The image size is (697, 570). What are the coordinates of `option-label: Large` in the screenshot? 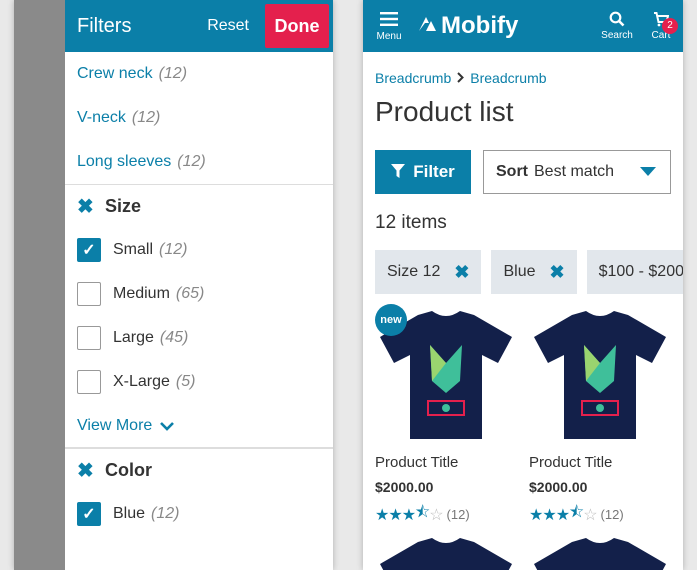 It's located at (133, 337).